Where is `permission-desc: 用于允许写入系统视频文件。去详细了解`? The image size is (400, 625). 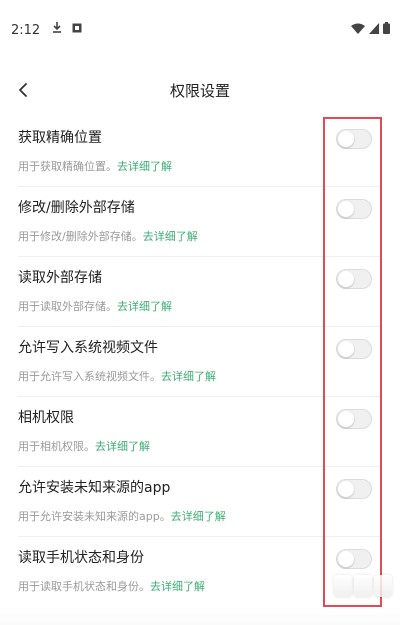 permission-desc: 用于允许写入系统视频文件。去详细了解 is located at coordinates (117, 376).